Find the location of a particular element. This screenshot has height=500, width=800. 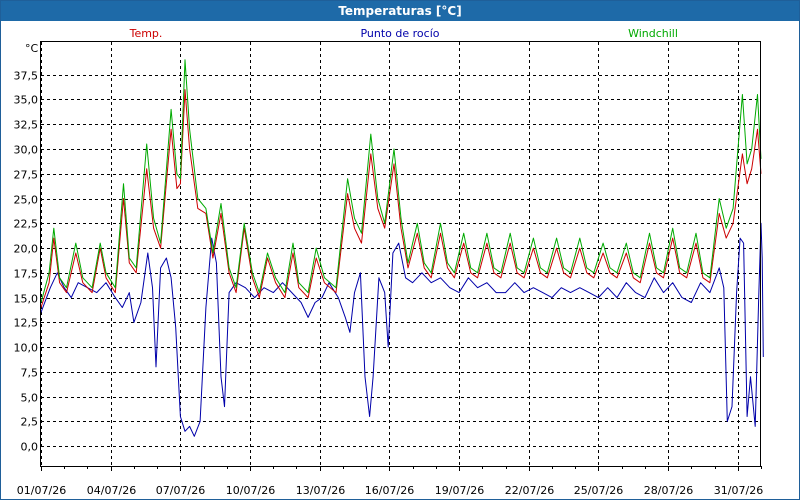

x-tick-label: 16/07/26 is located at coordinates (389, 490).